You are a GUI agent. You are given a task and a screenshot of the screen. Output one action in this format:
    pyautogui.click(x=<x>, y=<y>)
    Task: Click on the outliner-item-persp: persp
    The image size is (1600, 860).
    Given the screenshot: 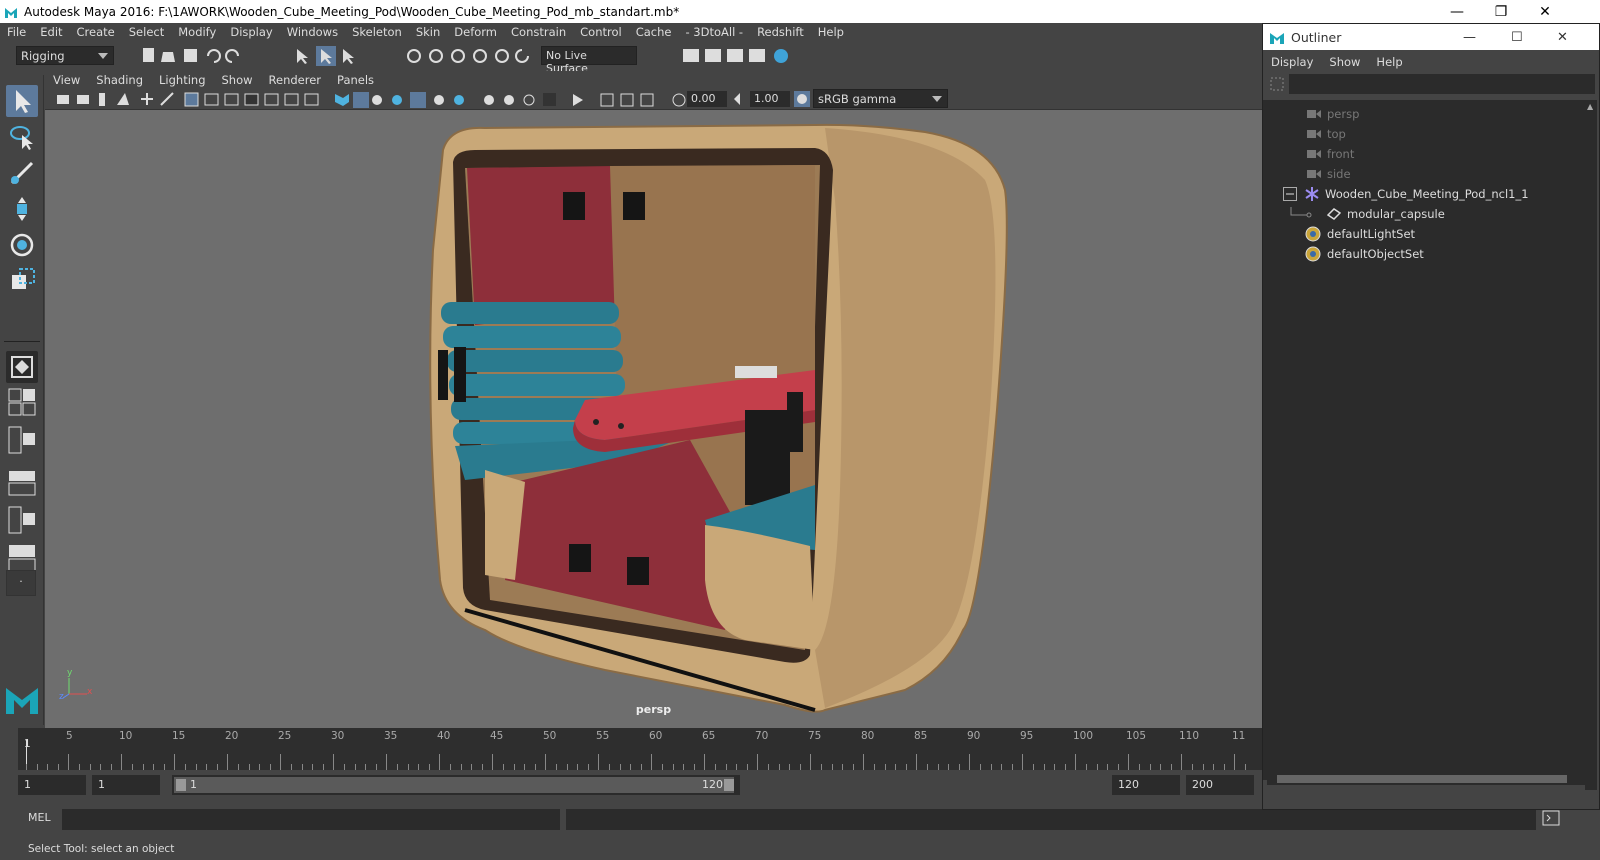 What is the action you would take?
    pyautogui.click(x=1424, y=114)
    